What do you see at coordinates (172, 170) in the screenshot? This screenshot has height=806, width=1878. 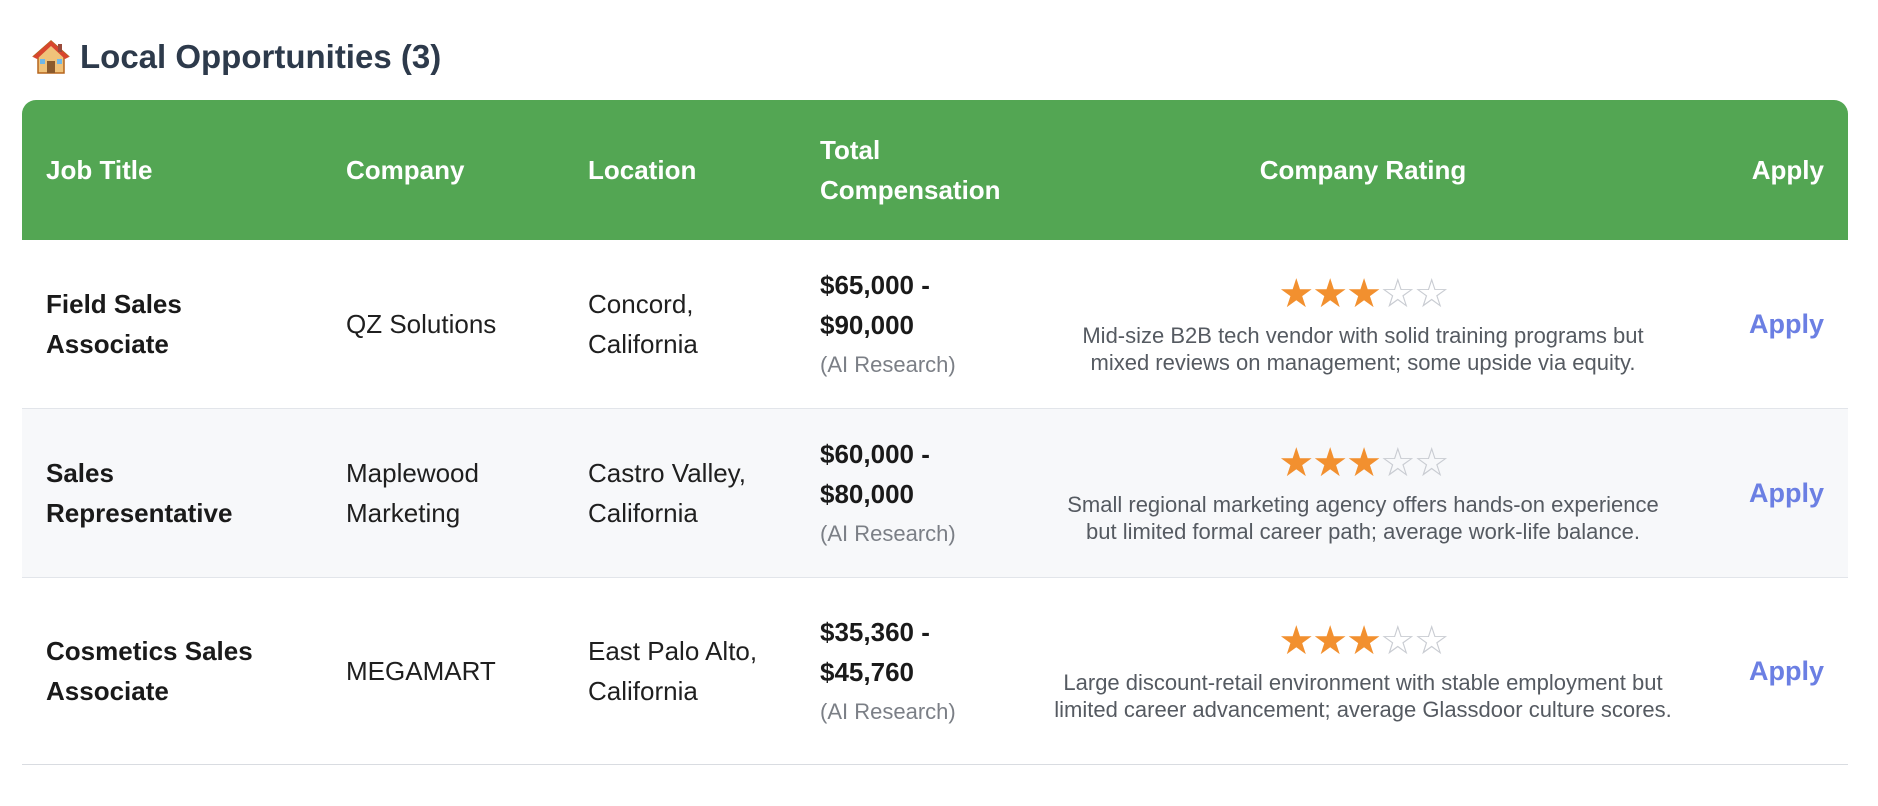 I see `header-job-title: Job Title` at bounding box center [172, 170].